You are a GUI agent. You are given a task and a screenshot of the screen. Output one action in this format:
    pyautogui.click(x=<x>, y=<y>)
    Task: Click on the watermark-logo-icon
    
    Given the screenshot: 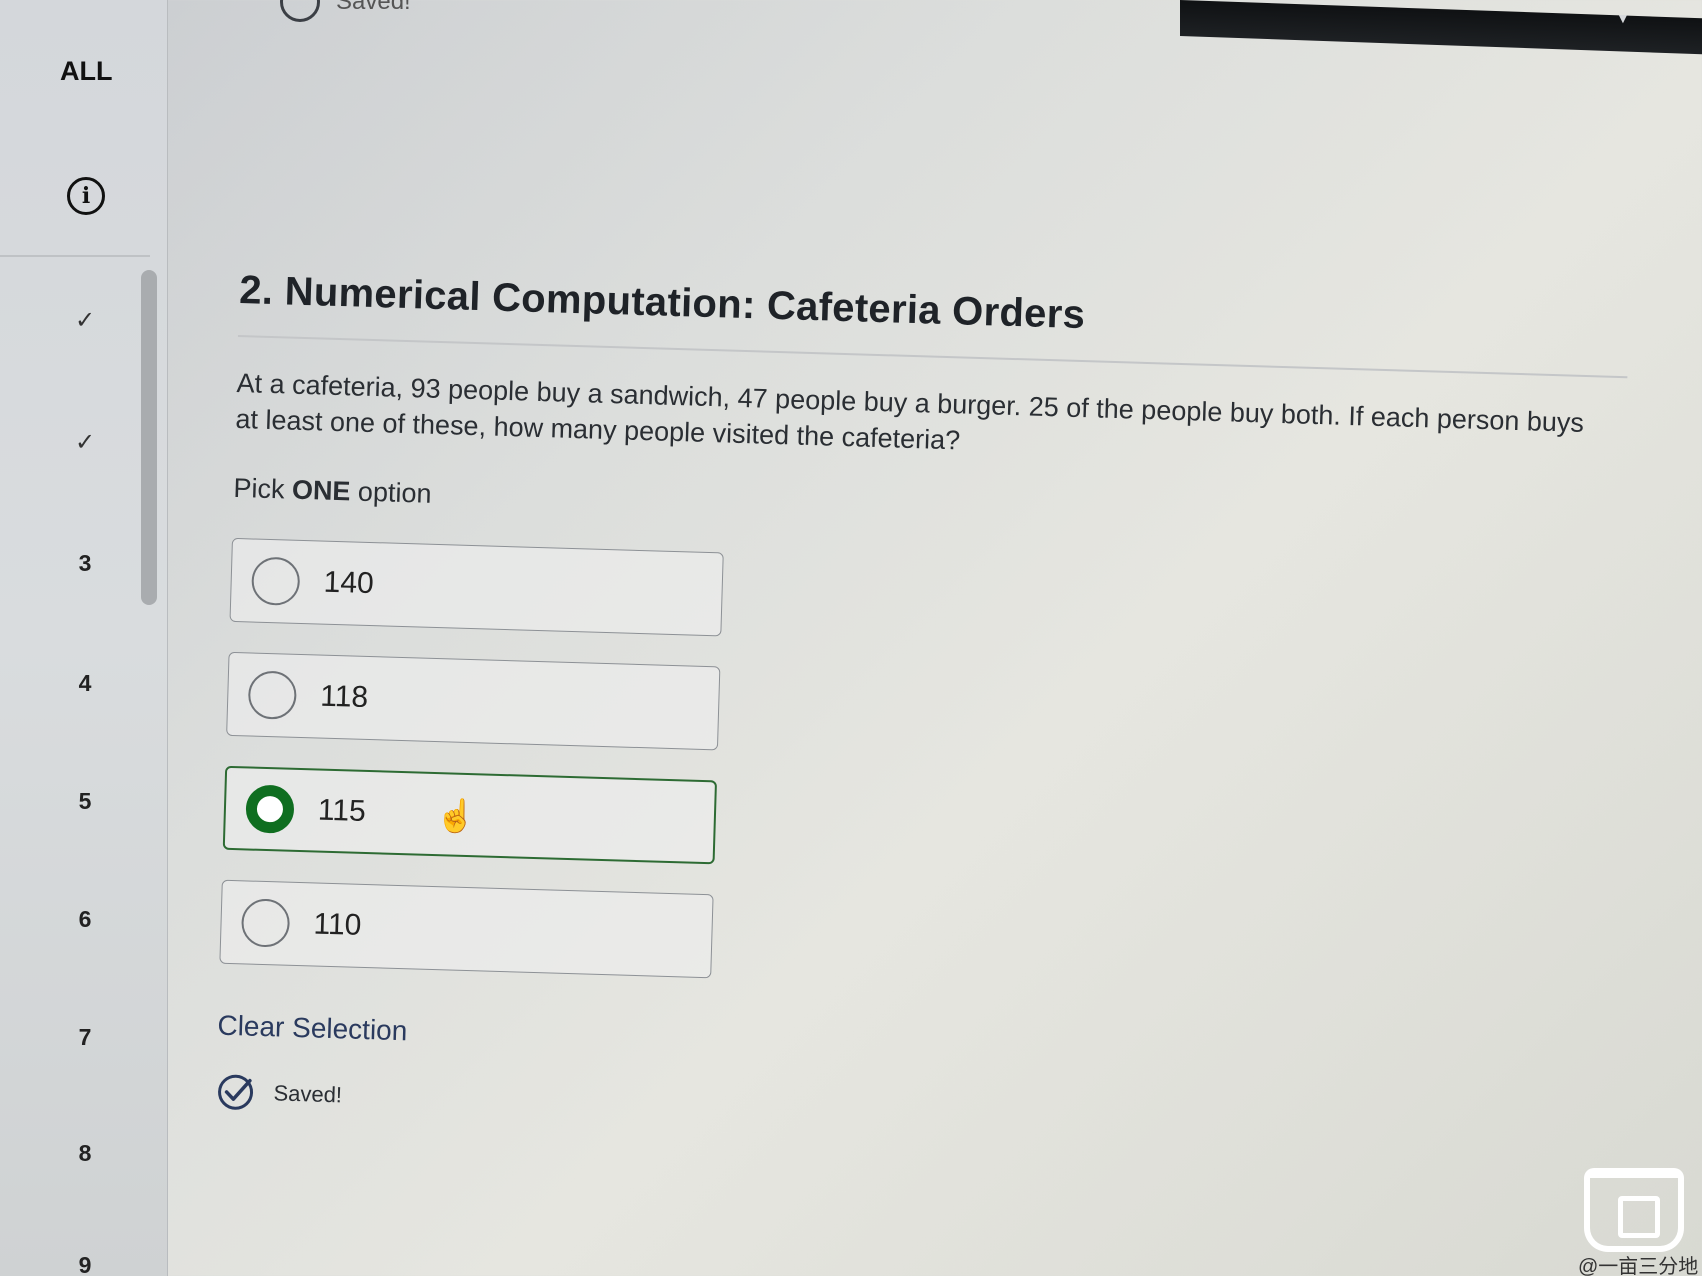 What is the action you would take?
    pyautogui.click(x=1634, y=1210)
    